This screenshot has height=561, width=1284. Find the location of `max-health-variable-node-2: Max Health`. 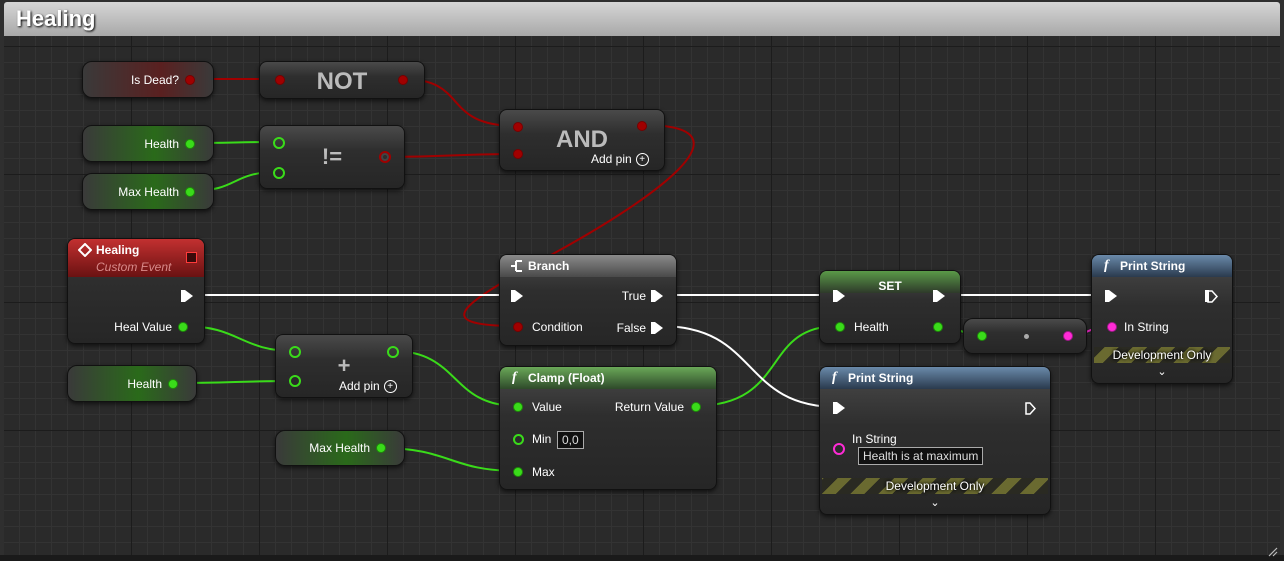

max-health-variable-node-2: Max Health is located at coordinates (340, 448).